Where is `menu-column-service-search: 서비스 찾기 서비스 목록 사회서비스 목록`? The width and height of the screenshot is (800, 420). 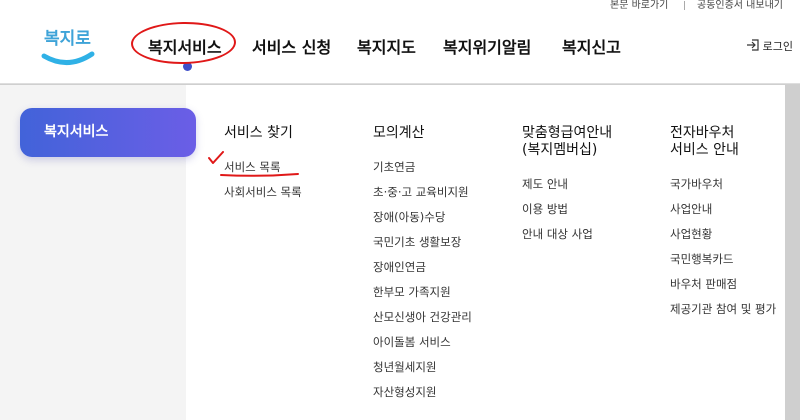 menu-column-service-search: 서비스 찾기 서비스 목록 사회서비스 목록 is located at coordinates (263, 167).